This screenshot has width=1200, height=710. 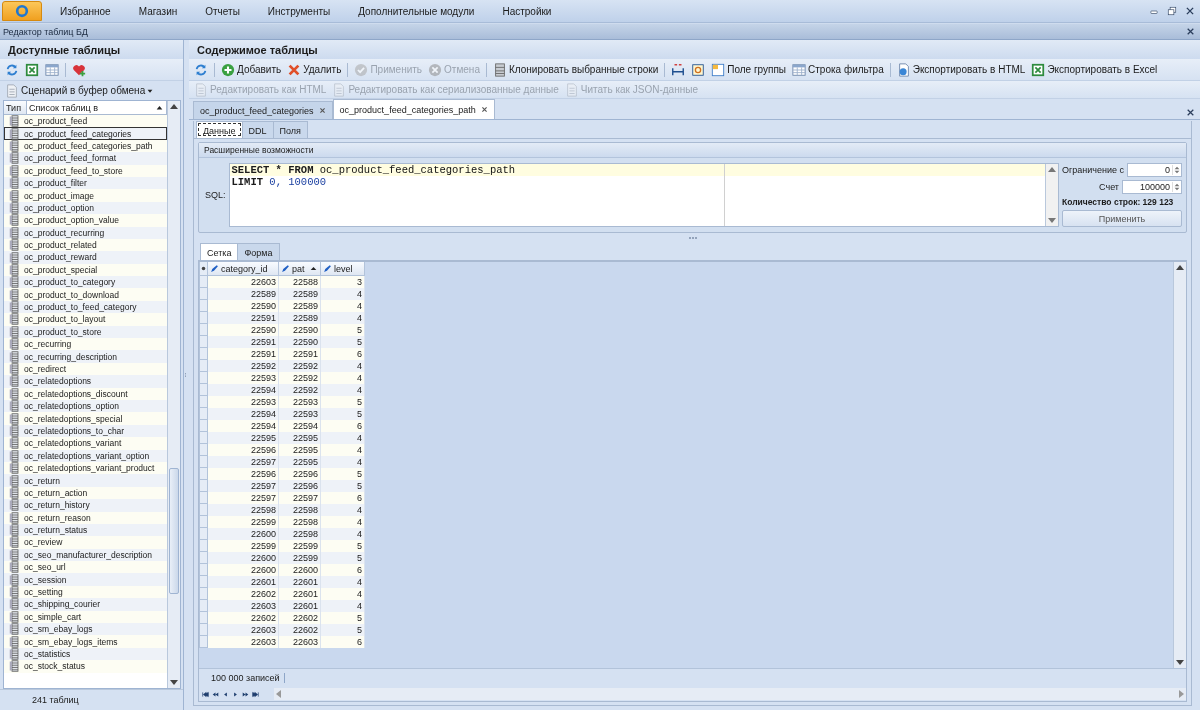 I want to click on table-list-item: oc_seo_url, so click(x=85, y=567).